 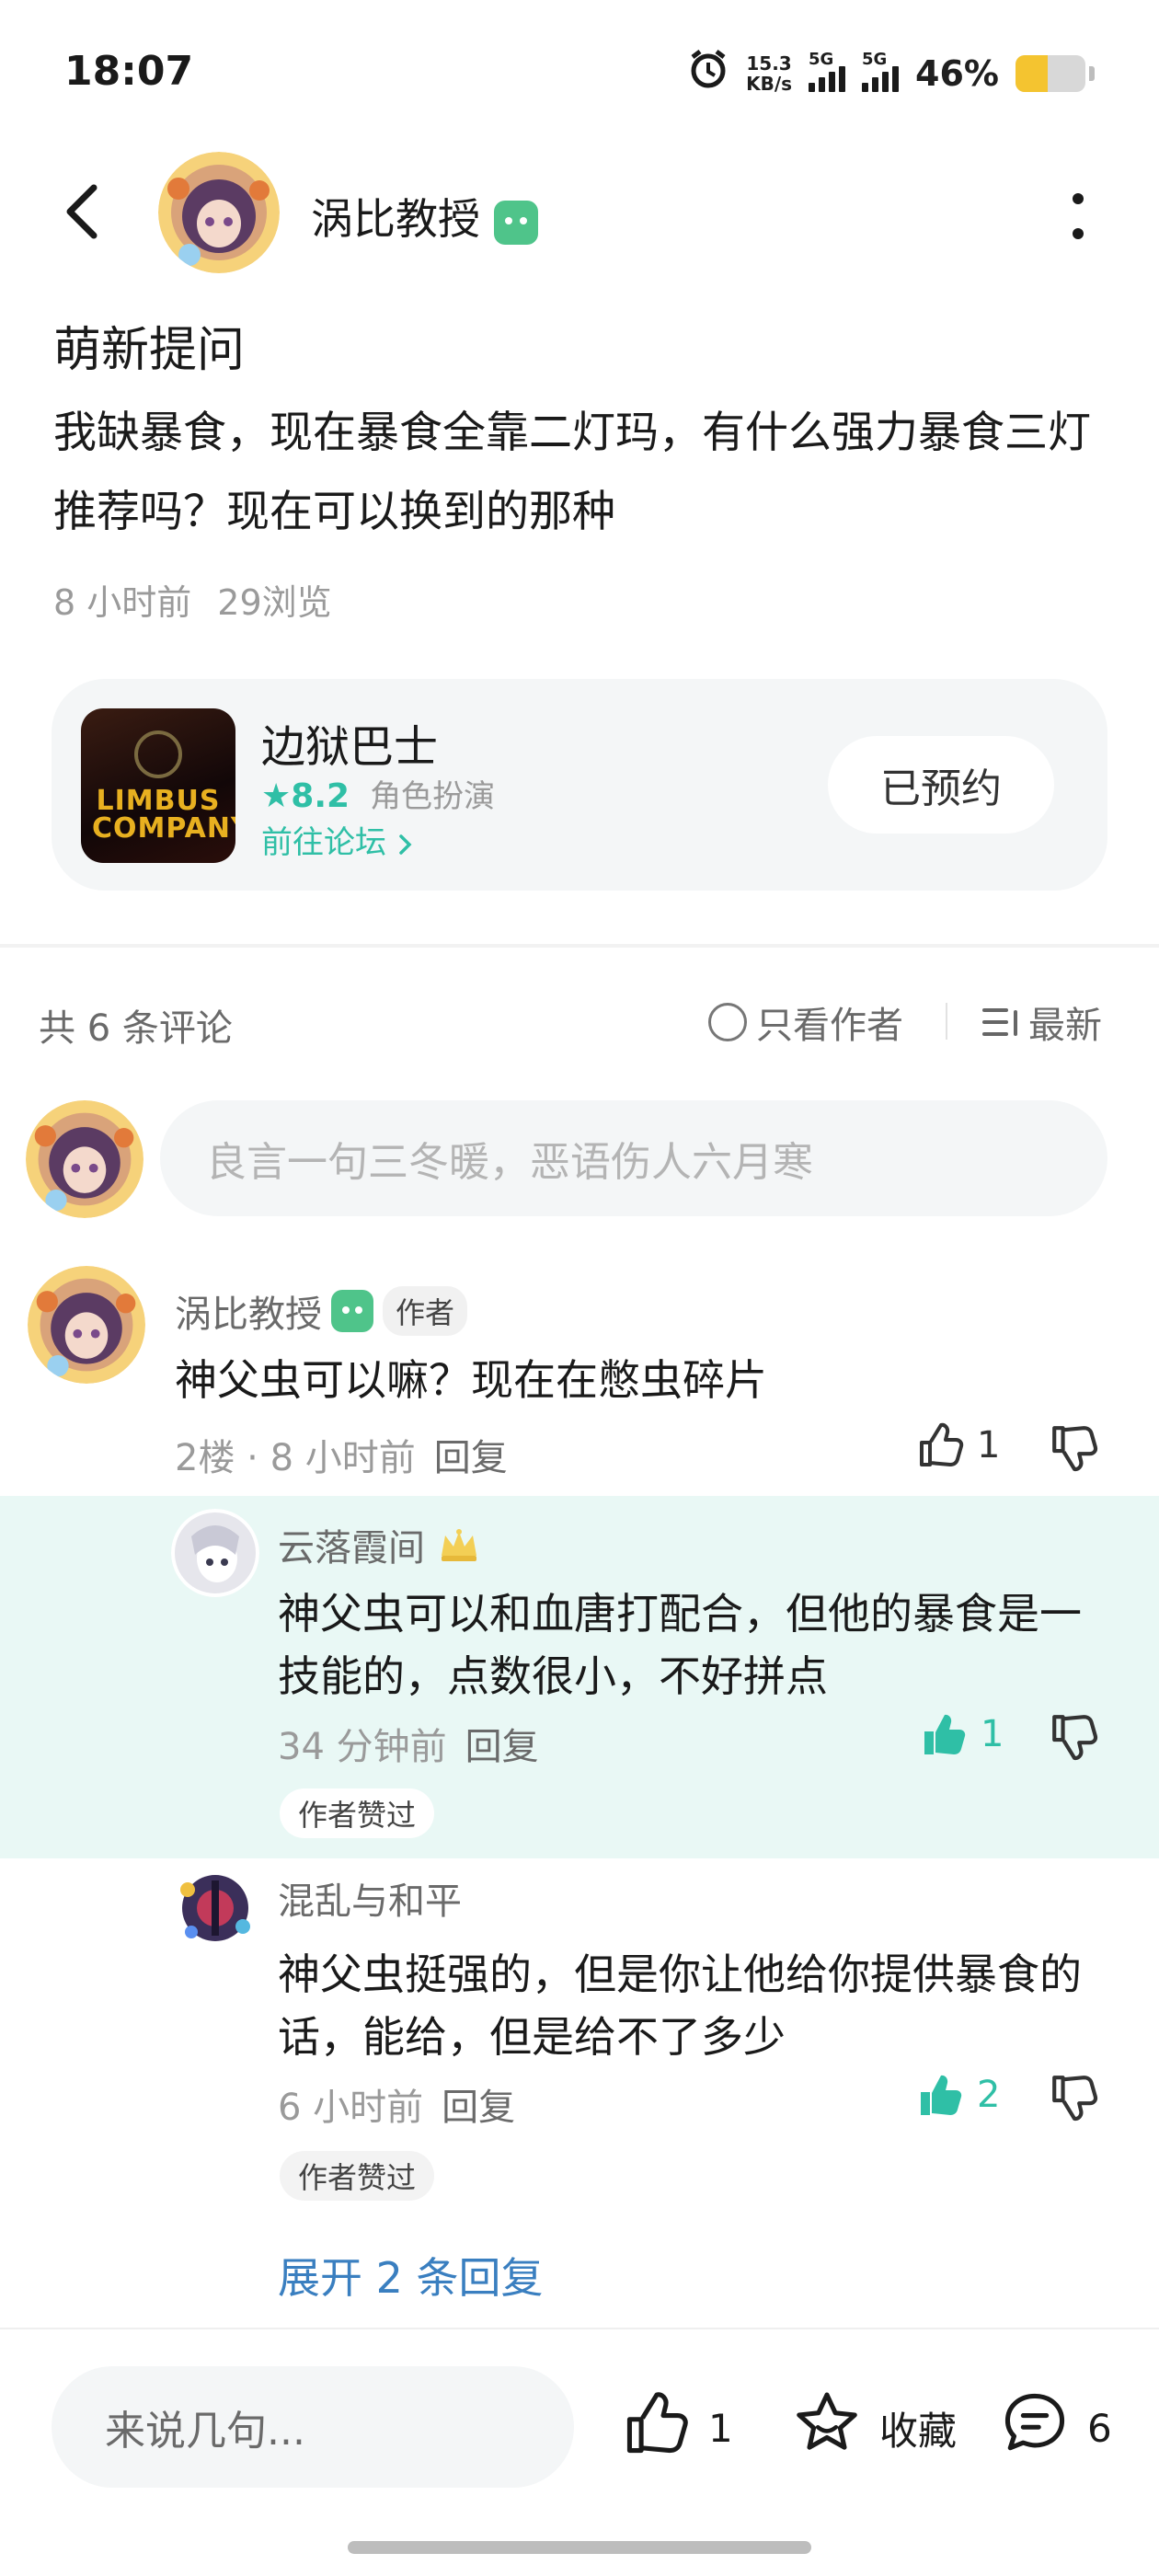 What do you see at coordinates (1078, 198) in the screenshot?
I see `more-dots-icon` at bounding box center [1078, 198].